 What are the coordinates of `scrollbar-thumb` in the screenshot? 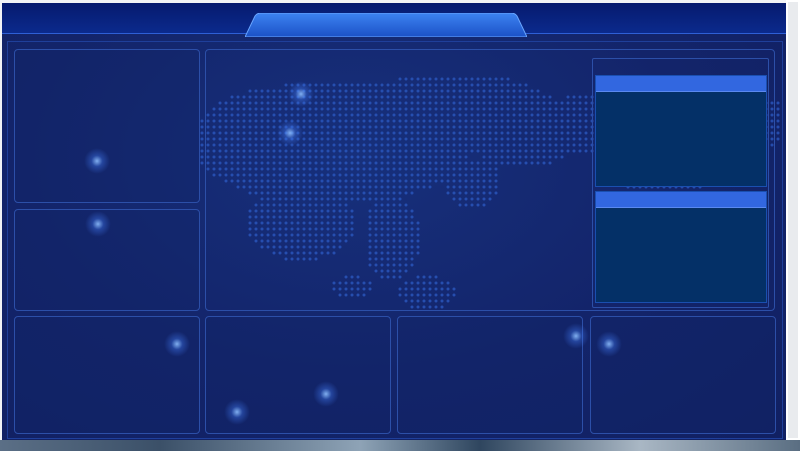 It's located at (793, 220).